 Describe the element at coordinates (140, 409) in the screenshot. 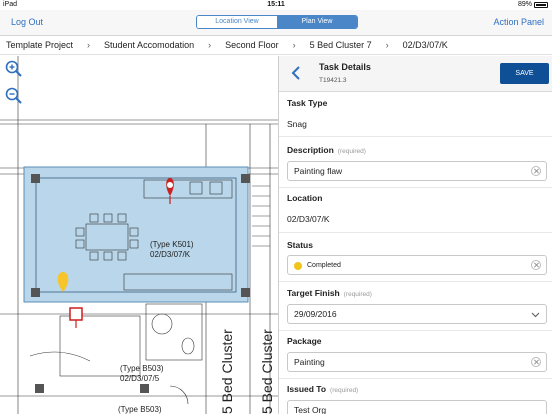

I see `room-b503-label-2: (Type B503)` at that location.